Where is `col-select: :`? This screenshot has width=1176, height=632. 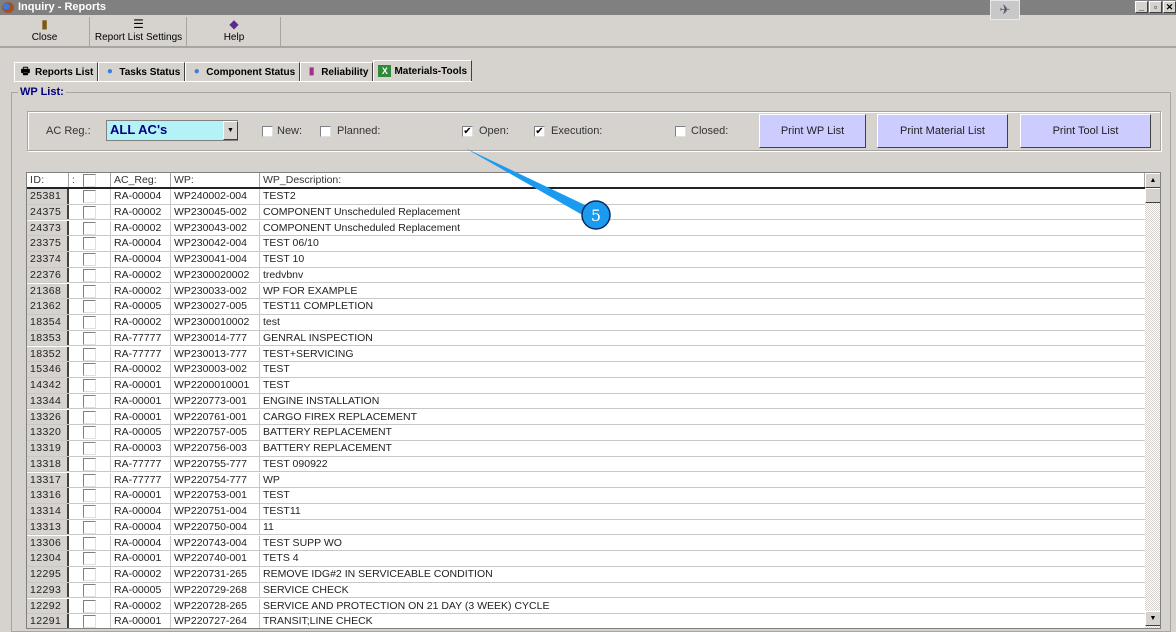
col-select: : is located at coordinates (90, 180).